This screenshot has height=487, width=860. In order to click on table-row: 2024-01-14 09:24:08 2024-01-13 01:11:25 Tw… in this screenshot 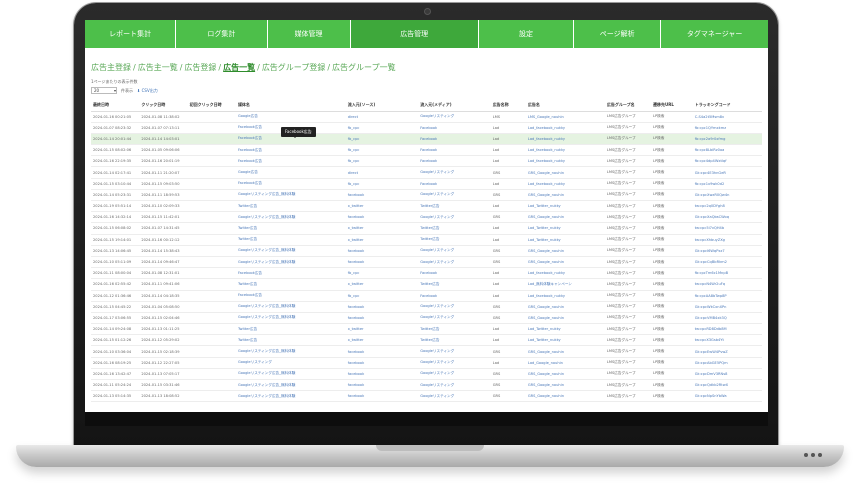, I will do `click(426, 329)`.